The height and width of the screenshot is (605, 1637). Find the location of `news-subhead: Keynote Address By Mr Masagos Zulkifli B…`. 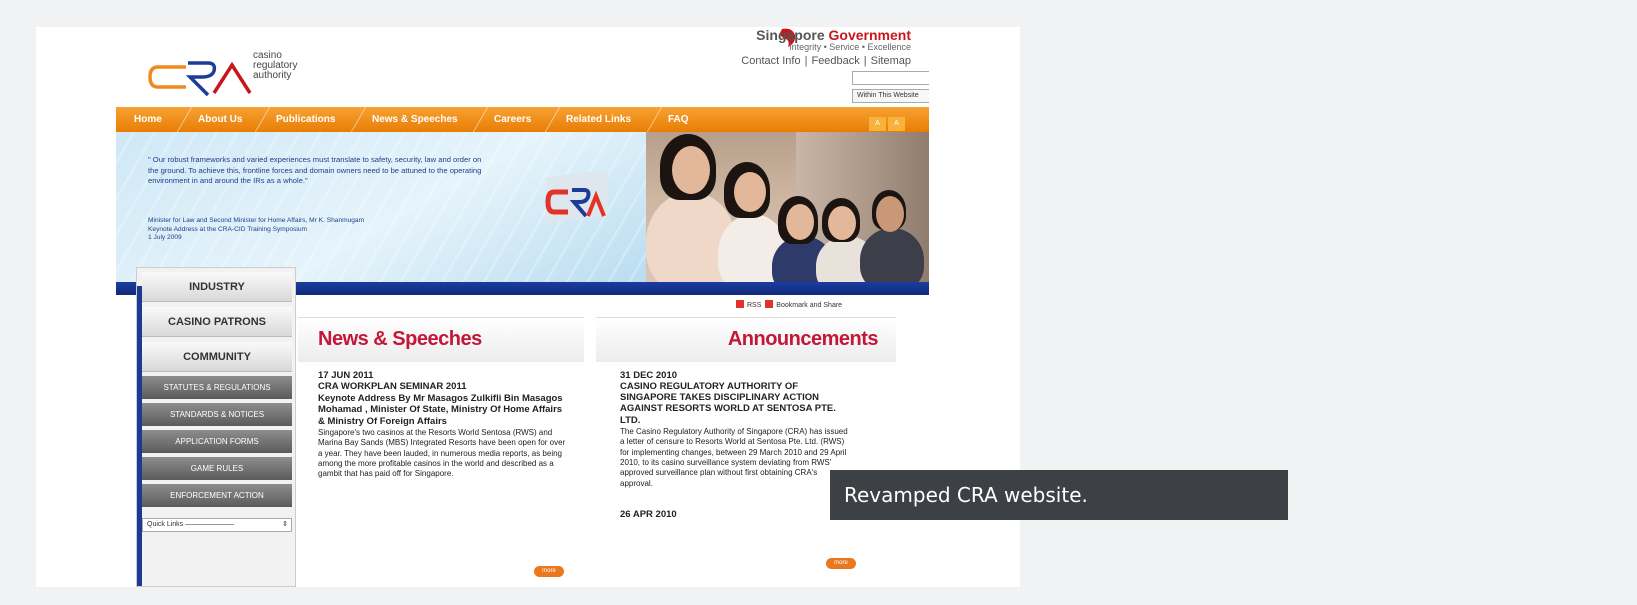

news-subhead: Keynote Address By Mr Masagos Zulkifli B… is located at coordinates (443, 410).